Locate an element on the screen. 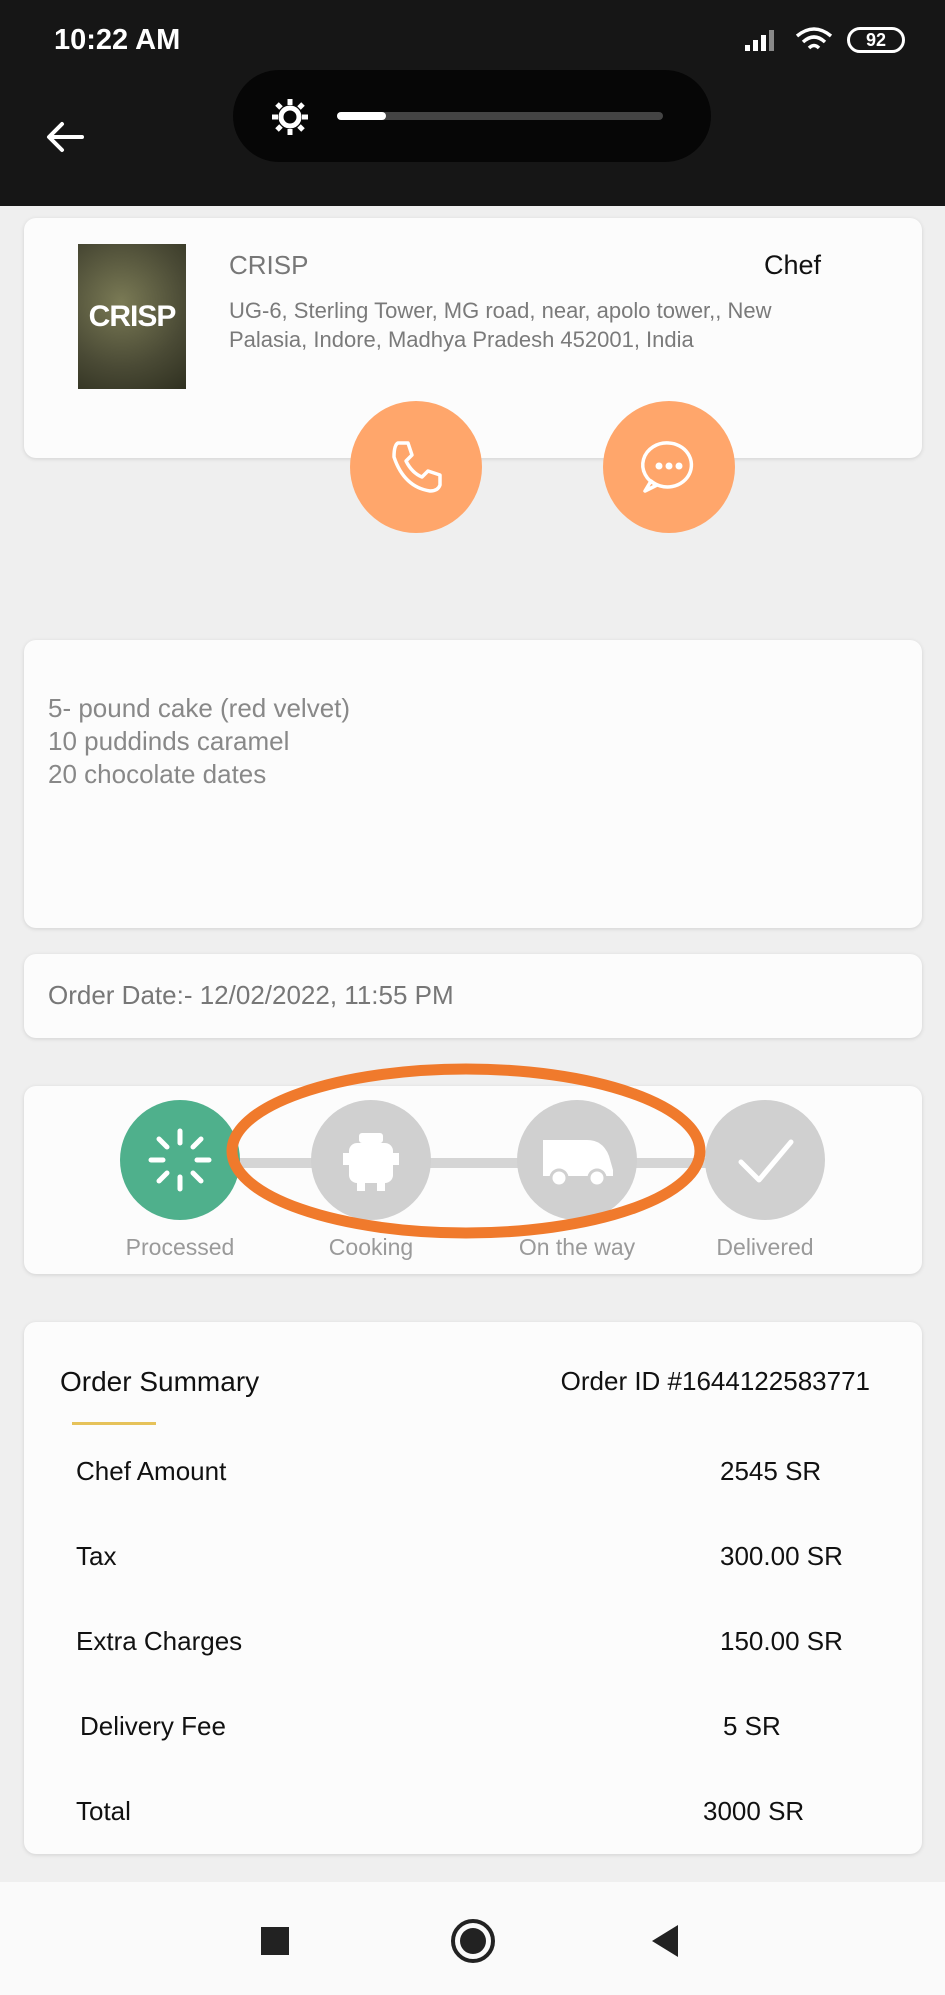 This screenshot has height=1995, width=945. brightness-icon is located at coordinates (290, 117).